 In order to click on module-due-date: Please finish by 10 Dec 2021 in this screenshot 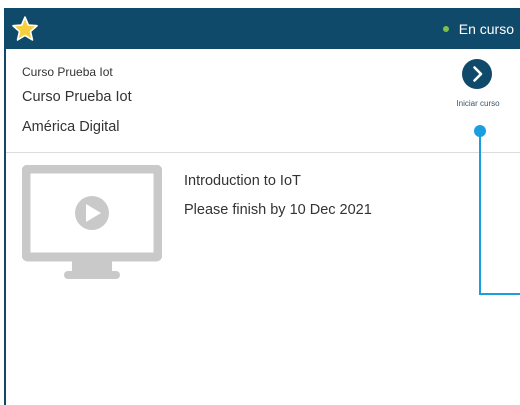, I will do `click(278, 210)`.